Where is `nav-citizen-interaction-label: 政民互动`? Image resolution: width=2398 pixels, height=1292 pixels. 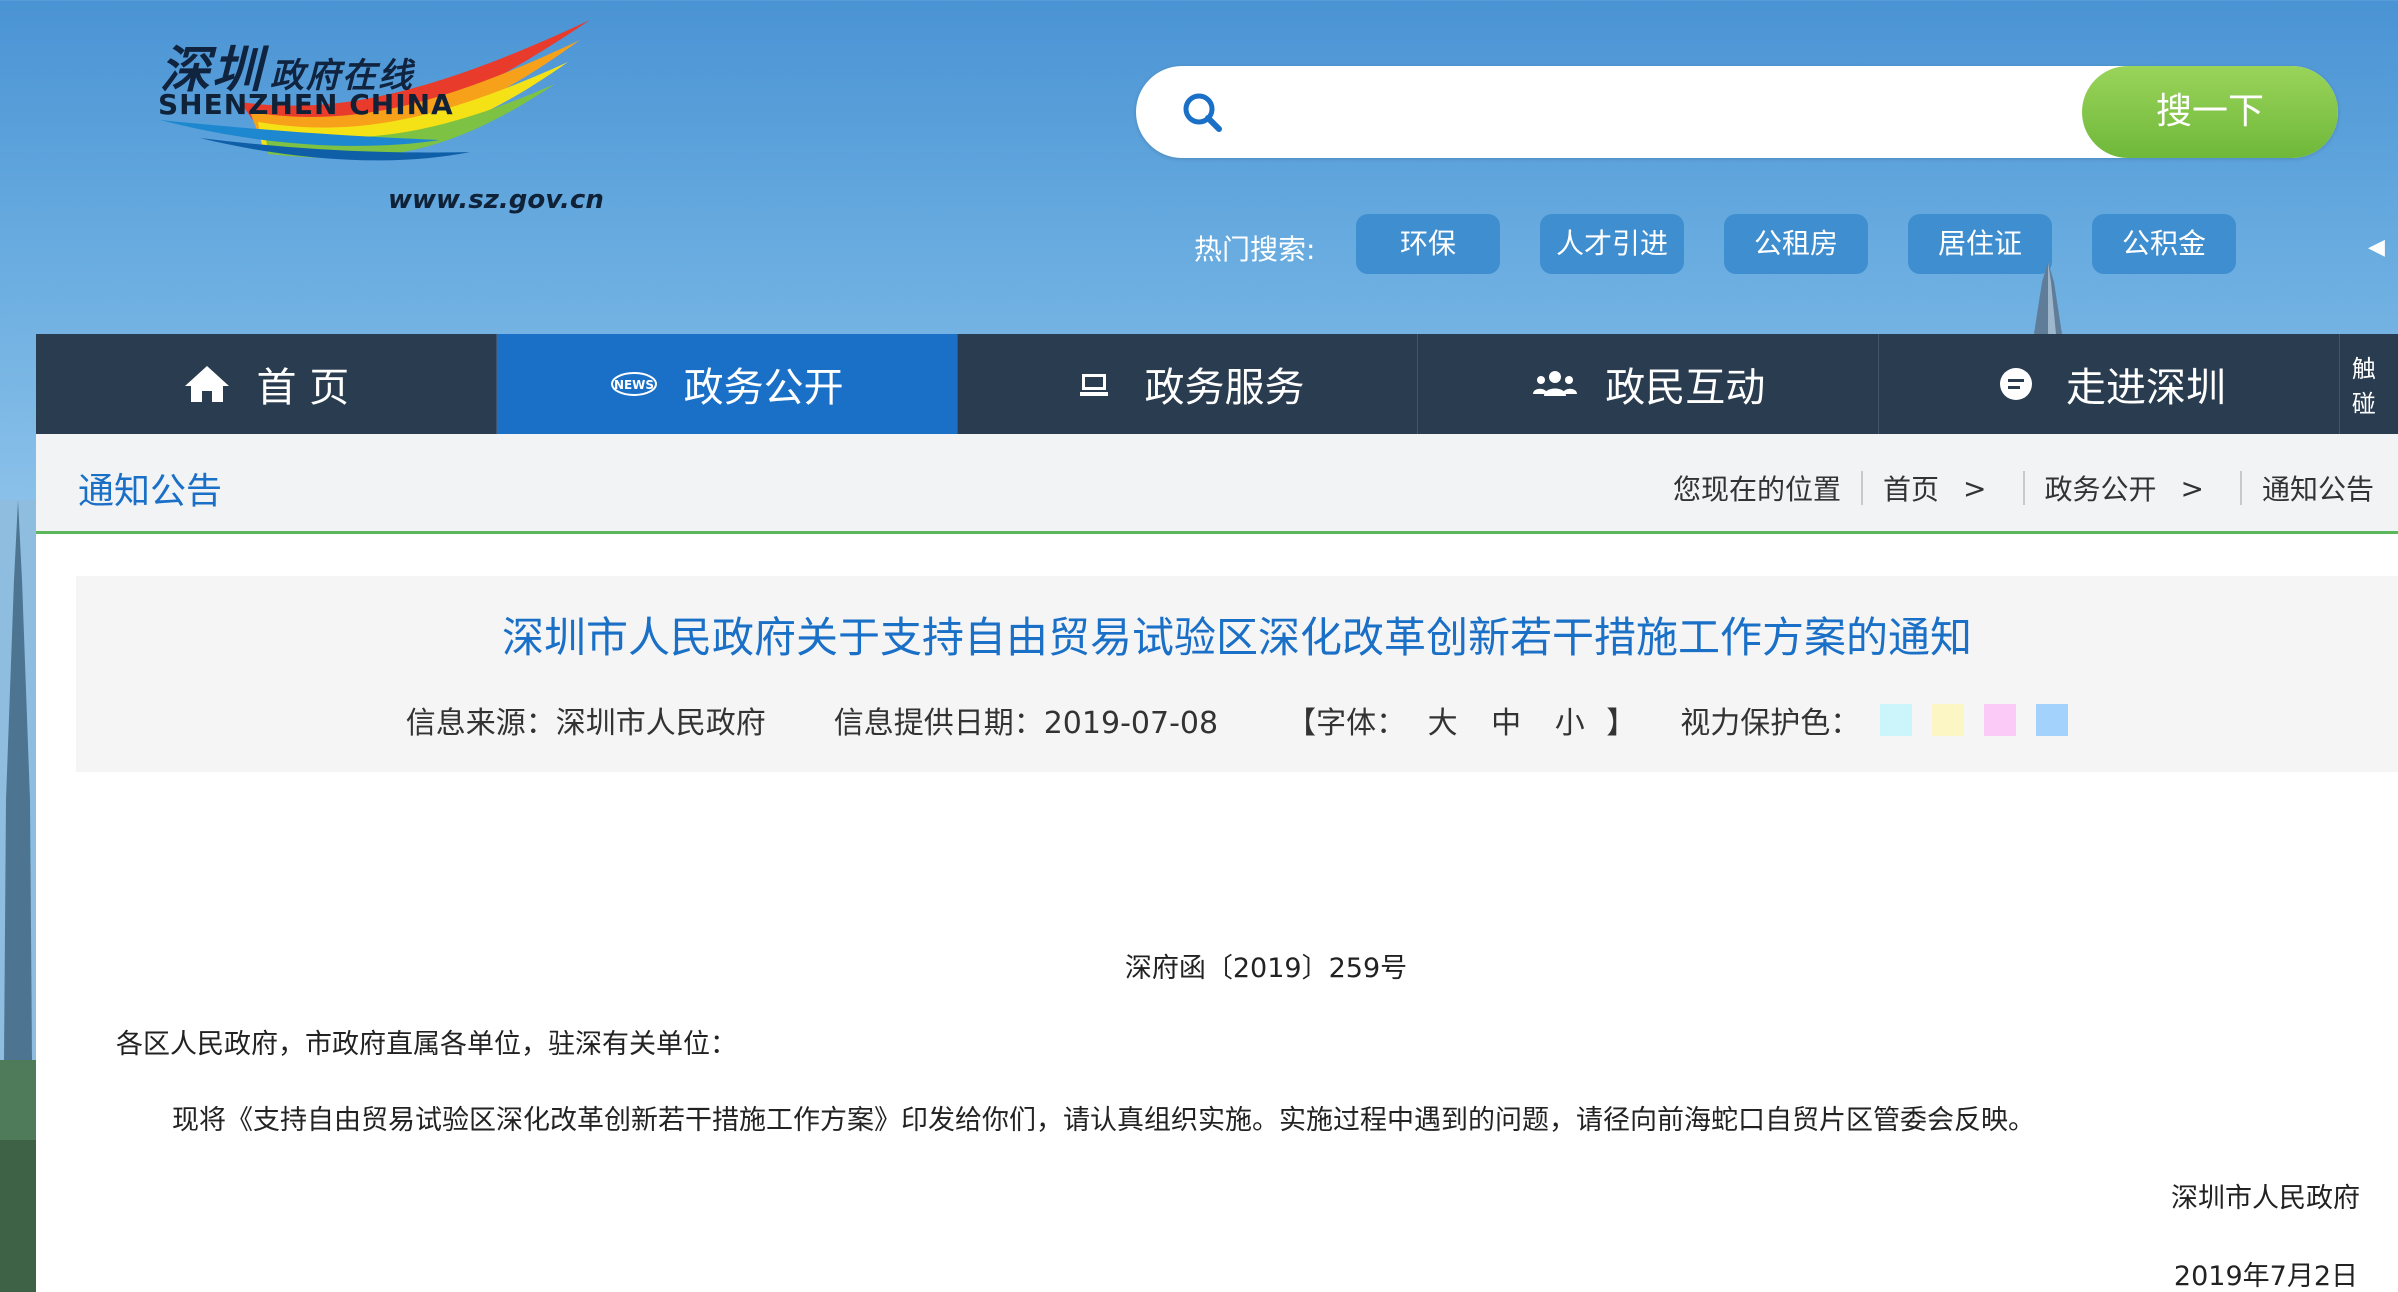 nav-citizen-interaction-label: 政民互动 is located at coordinates (1685, 388).